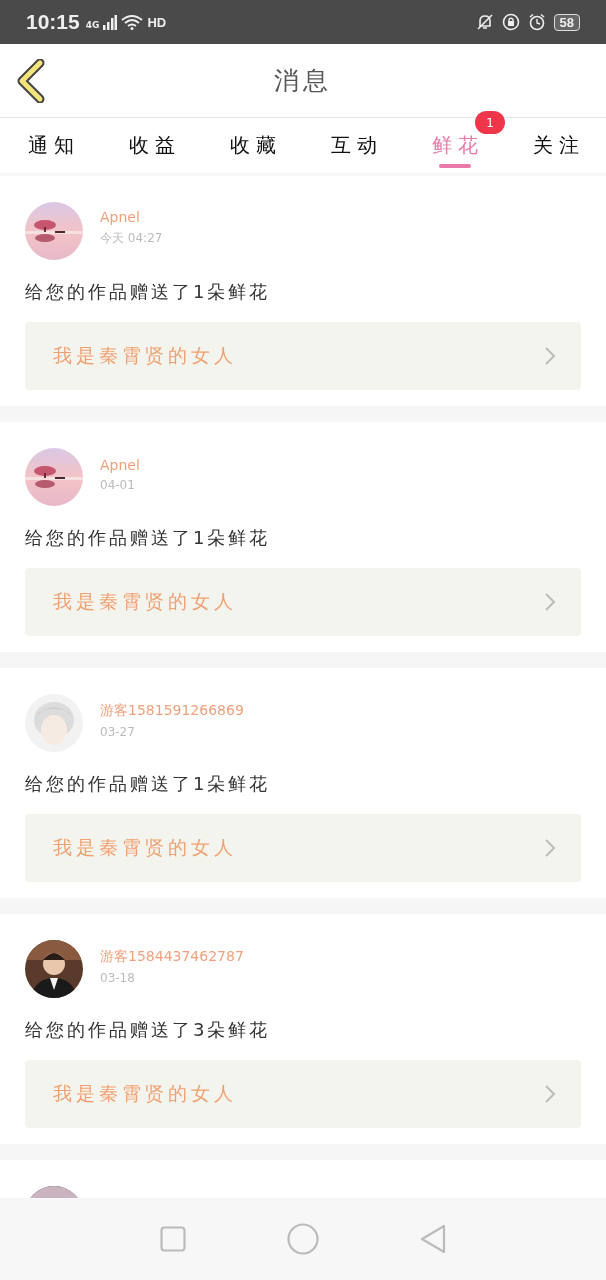  Describe the element at coordinates (484, 22) in the screenshot. I see `muted-bell-icon` at that location.